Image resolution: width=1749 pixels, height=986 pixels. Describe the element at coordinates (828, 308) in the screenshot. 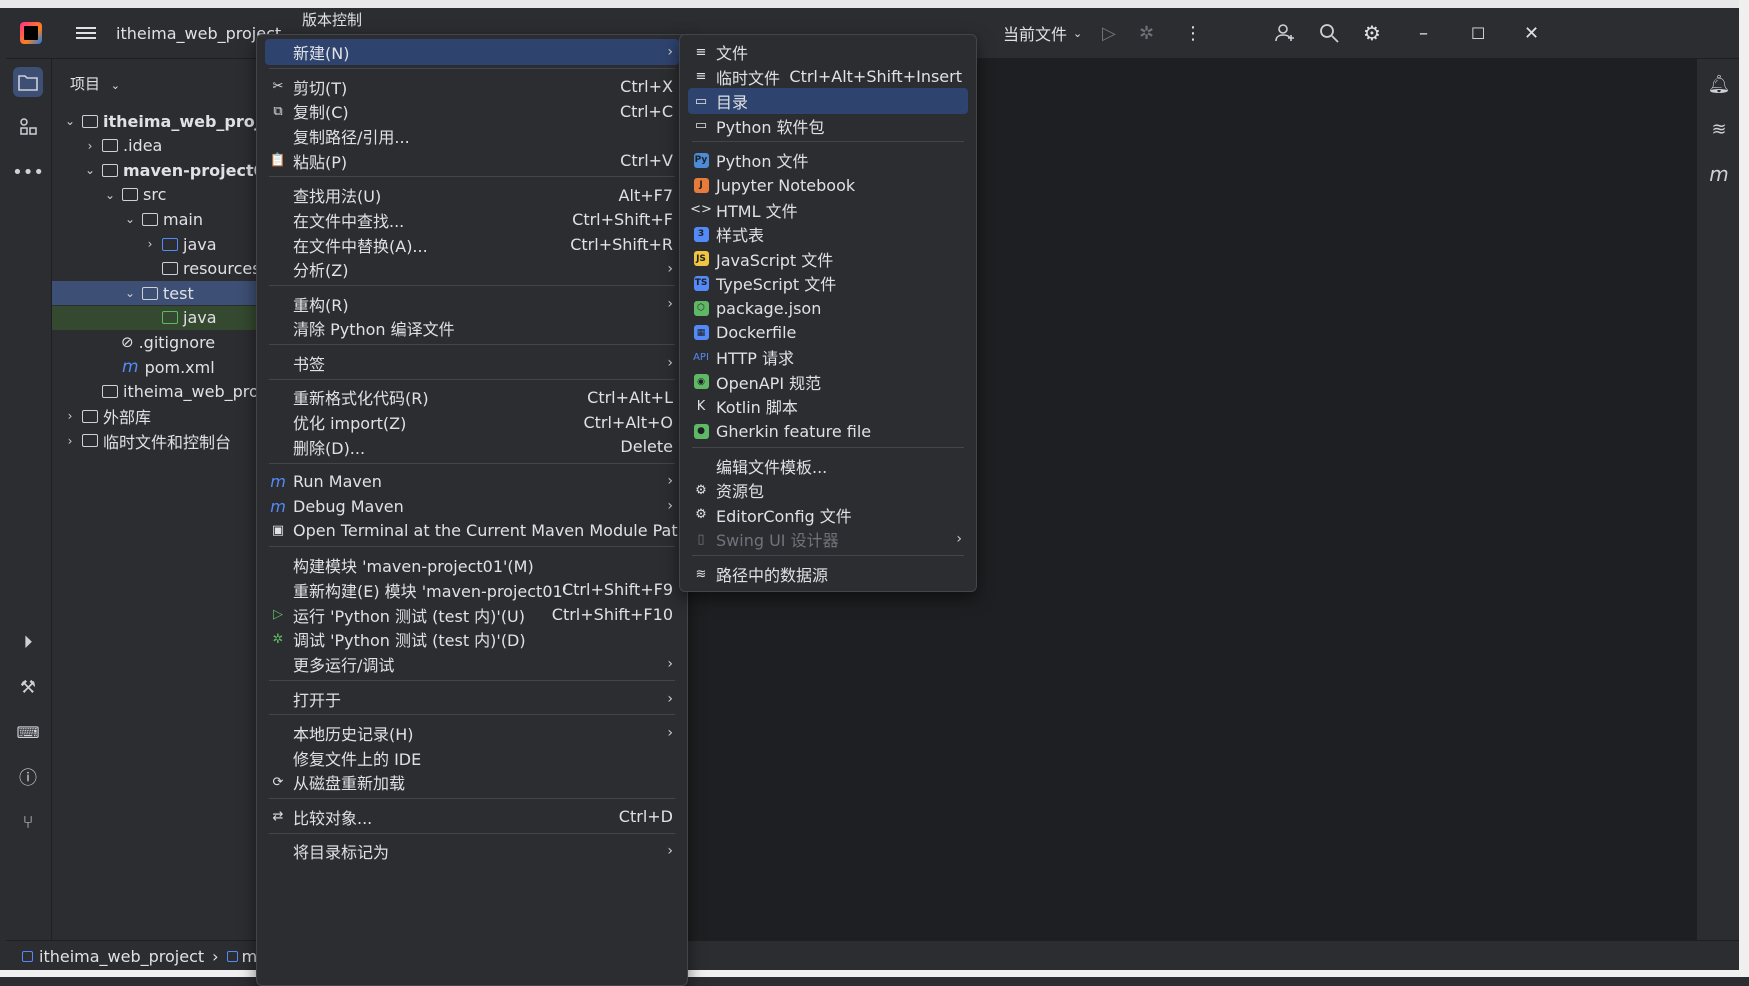

I see `menu-item: ⬡ package.json` at that location.